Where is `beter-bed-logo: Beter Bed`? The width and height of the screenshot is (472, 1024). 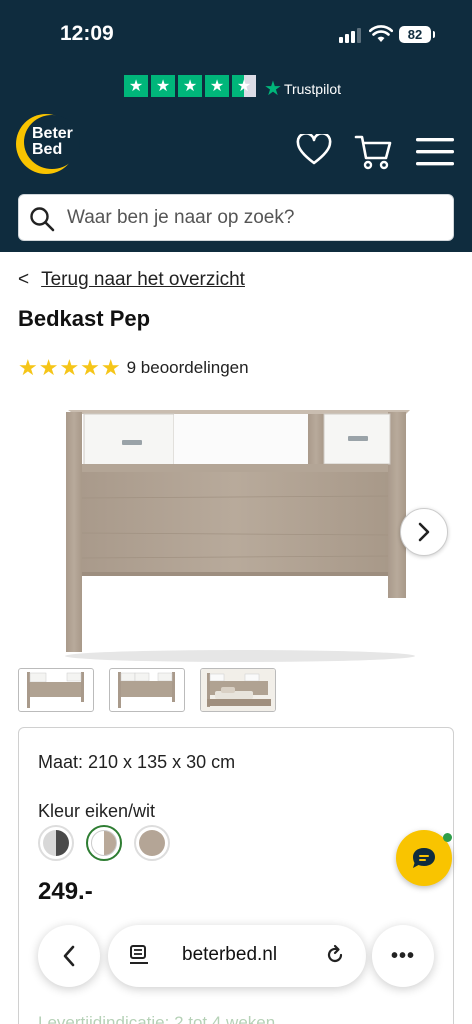
beter-bed-logo: Beter Bed is located at coordinates (51, 146).